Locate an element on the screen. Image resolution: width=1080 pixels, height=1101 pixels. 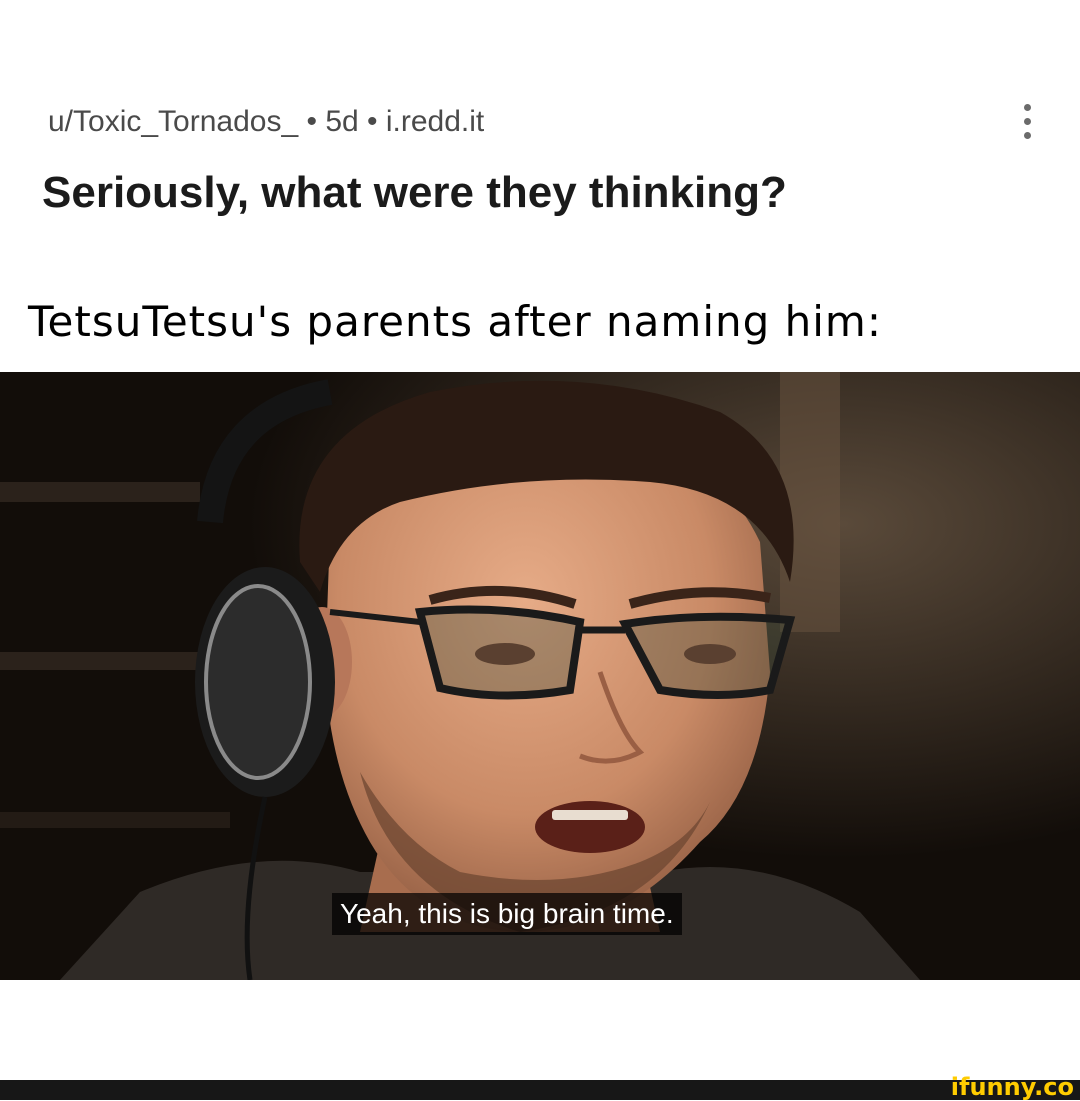
post-header: u/Toxic_Tornados_ • 5d • i.redd.it is located at coordinates (543, 122).